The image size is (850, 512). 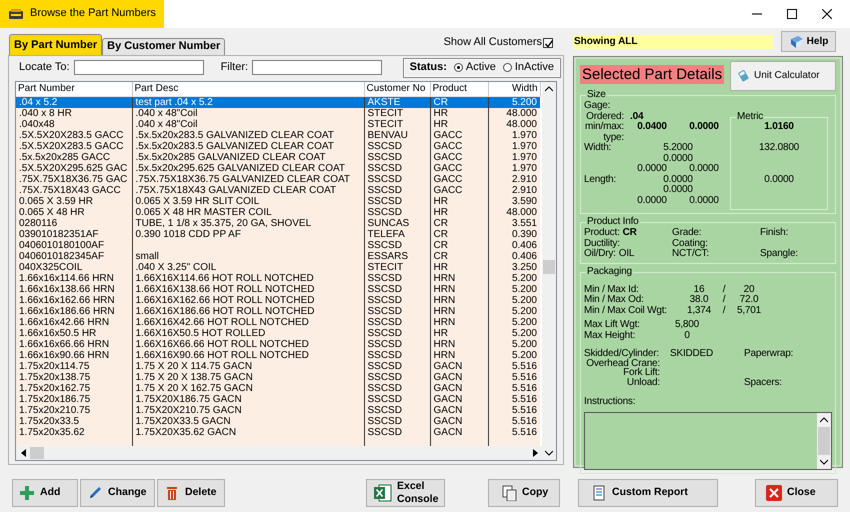 I want to click on table-row: .5x.5x20x285 GACC .5x.5x20x285 GALVANIZED CLEAR COAT SSCSD GACC 1.970, so click(x=278, y=157).